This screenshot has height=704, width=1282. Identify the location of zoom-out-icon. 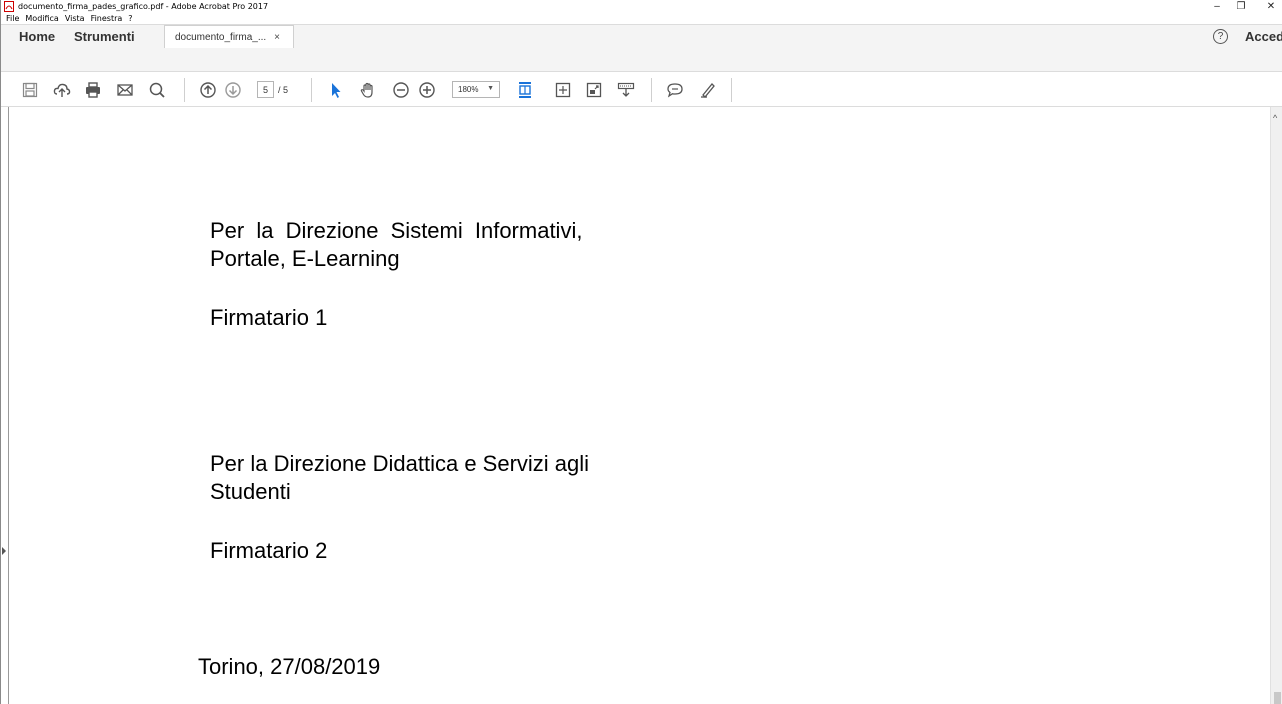
(401, 90).